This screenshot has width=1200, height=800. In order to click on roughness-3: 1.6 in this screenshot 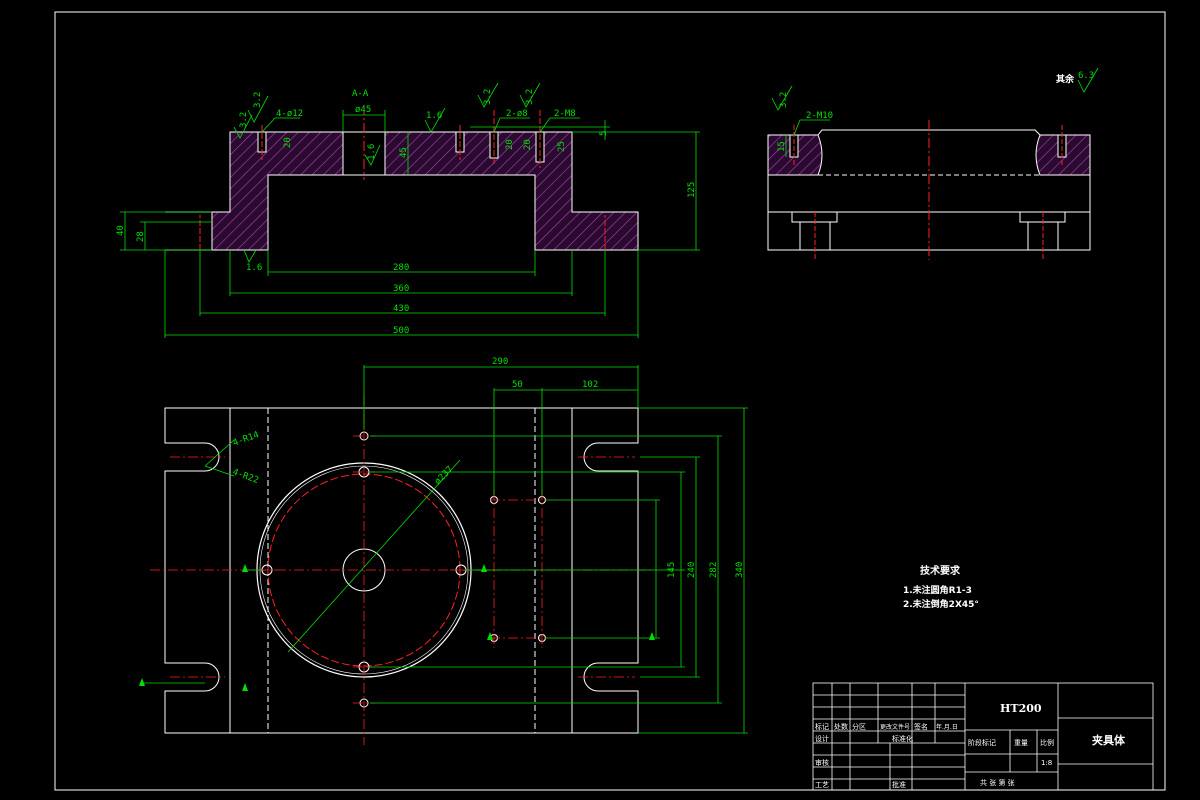, I will do `click(434, 116)`.